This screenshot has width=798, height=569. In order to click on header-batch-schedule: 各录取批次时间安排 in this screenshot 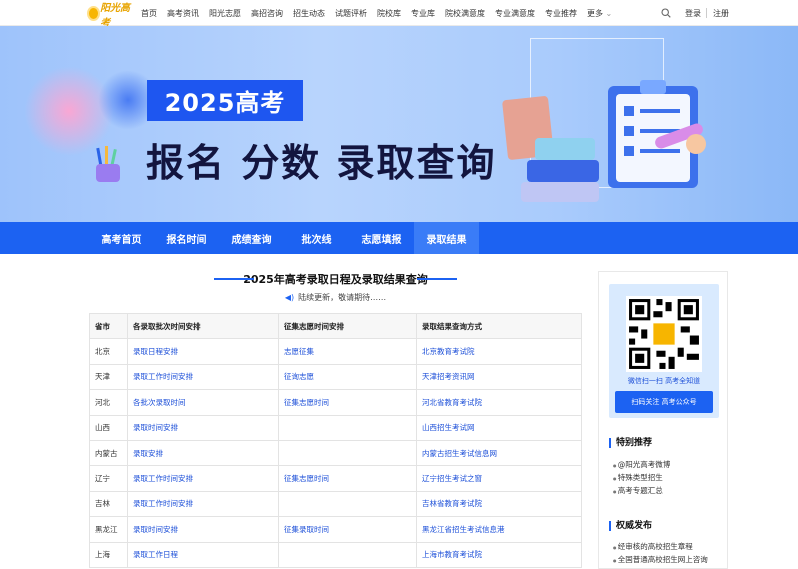, I will do `click(203, 326)`.